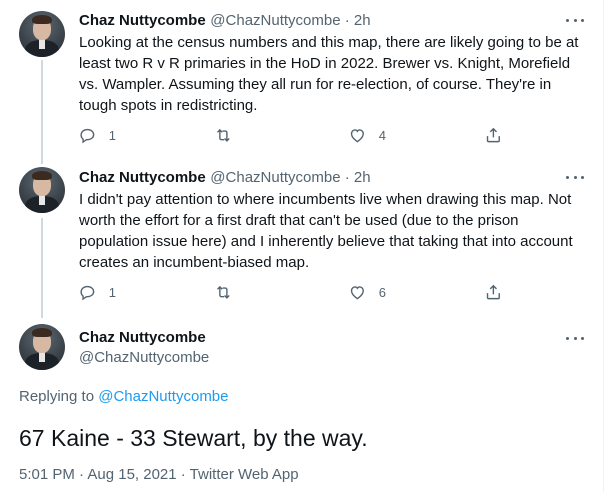 Image resolution: width=604 pixels, height=492 pixels. Describe the element at coordinates (298, 292) in the screenshot. I see `tweet-actions: 1 6` at that location.